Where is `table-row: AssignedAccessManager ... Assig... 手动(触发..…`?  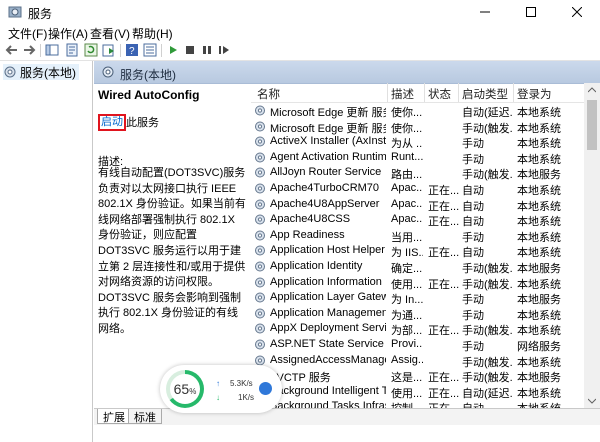
table-row: AssignedAccessManager ... Assig... 手动(触发..… is located at coordinates (425, 361).